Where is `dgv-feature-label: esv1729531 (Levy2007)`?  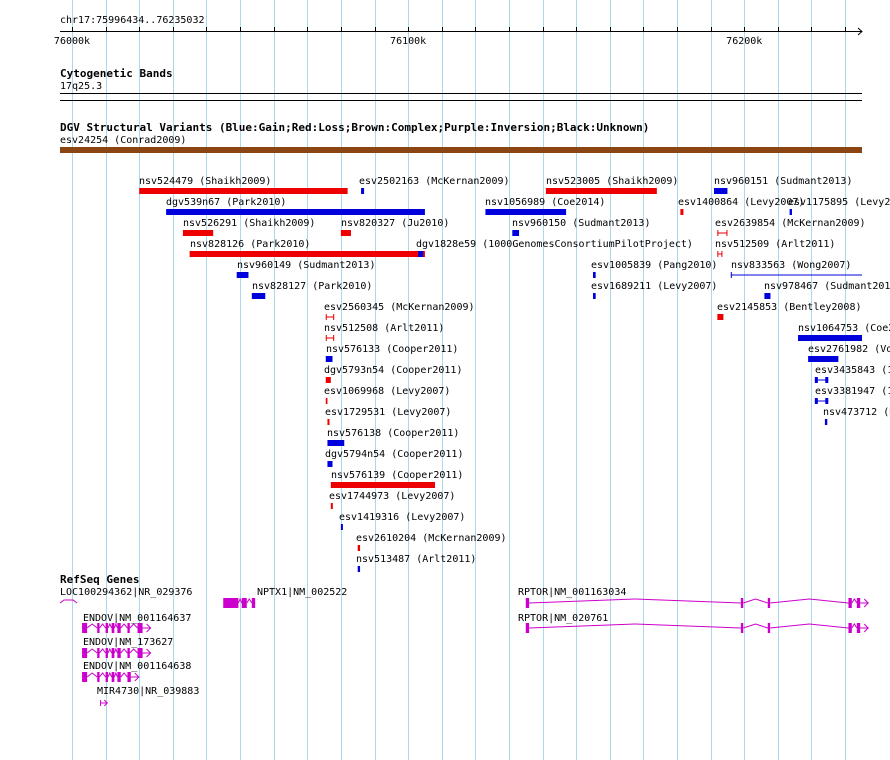 dgv-feature-label: esv1729531 (Levy2007) is located at coordinates (388, 412).